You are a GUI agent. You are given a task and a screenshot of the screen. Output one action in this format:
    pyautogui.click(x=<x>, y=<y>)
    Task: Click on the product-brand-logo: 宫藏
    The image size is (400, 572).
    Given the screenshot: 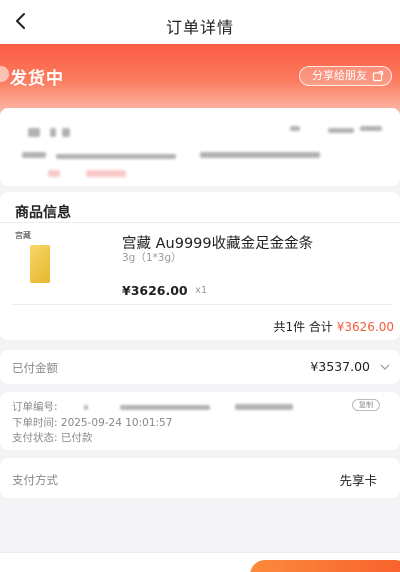 What is the action you would take?
    pyautogui.click(x=23, y=235)
    